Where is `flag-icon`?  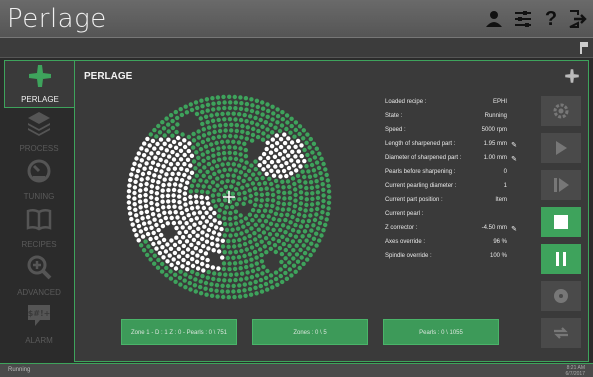
flag-icon is located at coordinates (584, 48).